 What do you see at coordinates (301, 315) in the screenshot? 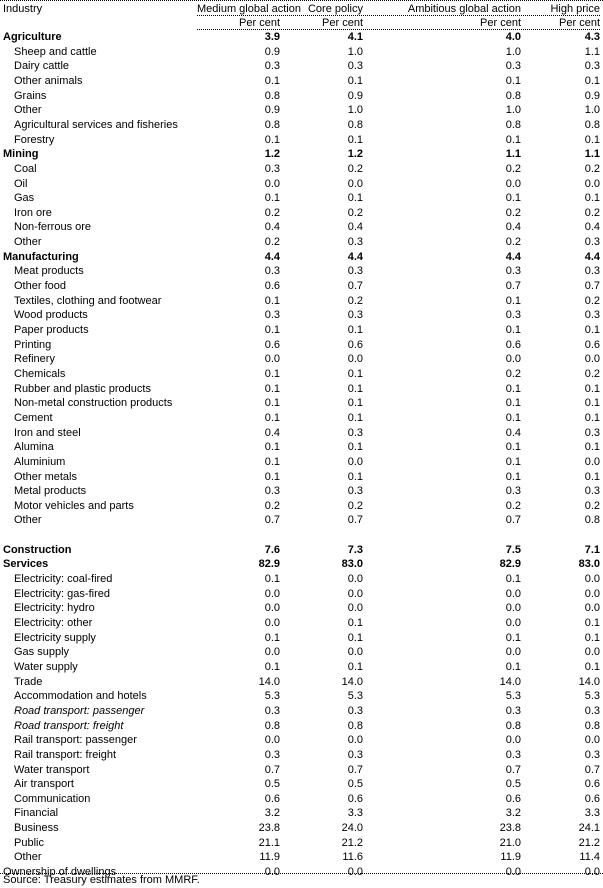
I see `table-row: Wood products 0.3 0.3 0.3 0.3` at bounding box center [301, 315].